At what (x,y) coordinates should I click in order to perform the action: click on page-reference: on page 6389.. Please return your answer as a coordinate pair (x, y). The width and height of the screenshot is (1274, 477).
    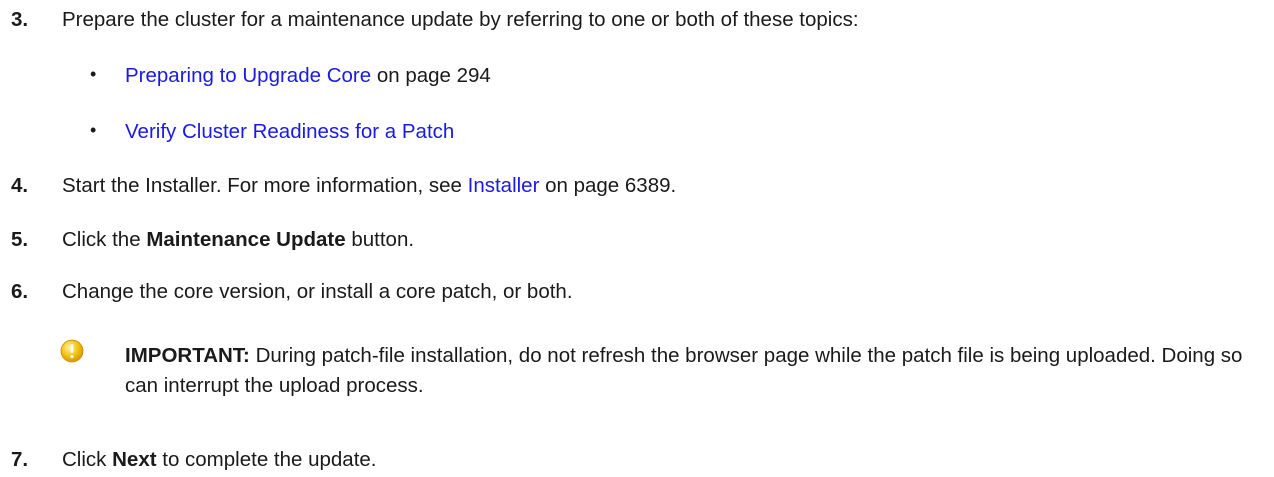
    Looking at the image, I should click on (608, 185).